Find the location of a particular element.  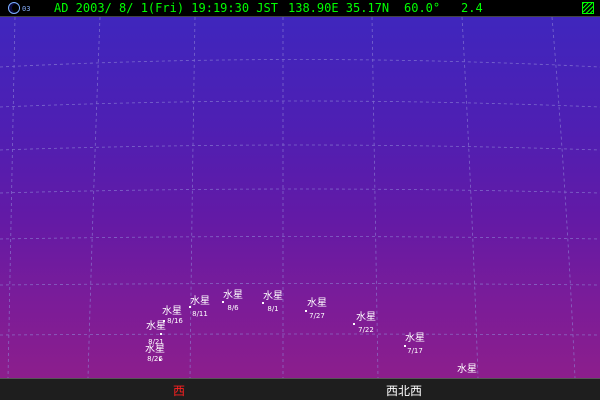

direction-west: 西 is located at coordinates (179, 391).